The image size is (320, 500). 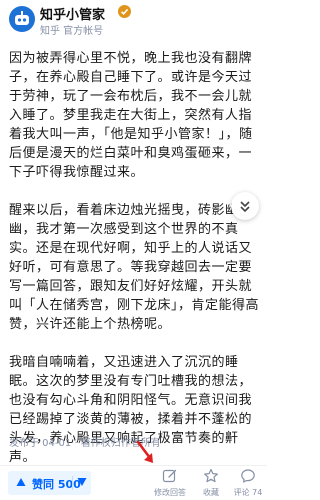 What do you see at coordinates (144, 452) in the screenshot?
I see `annotation-arrow-icon` at bounding box center [144, 452].